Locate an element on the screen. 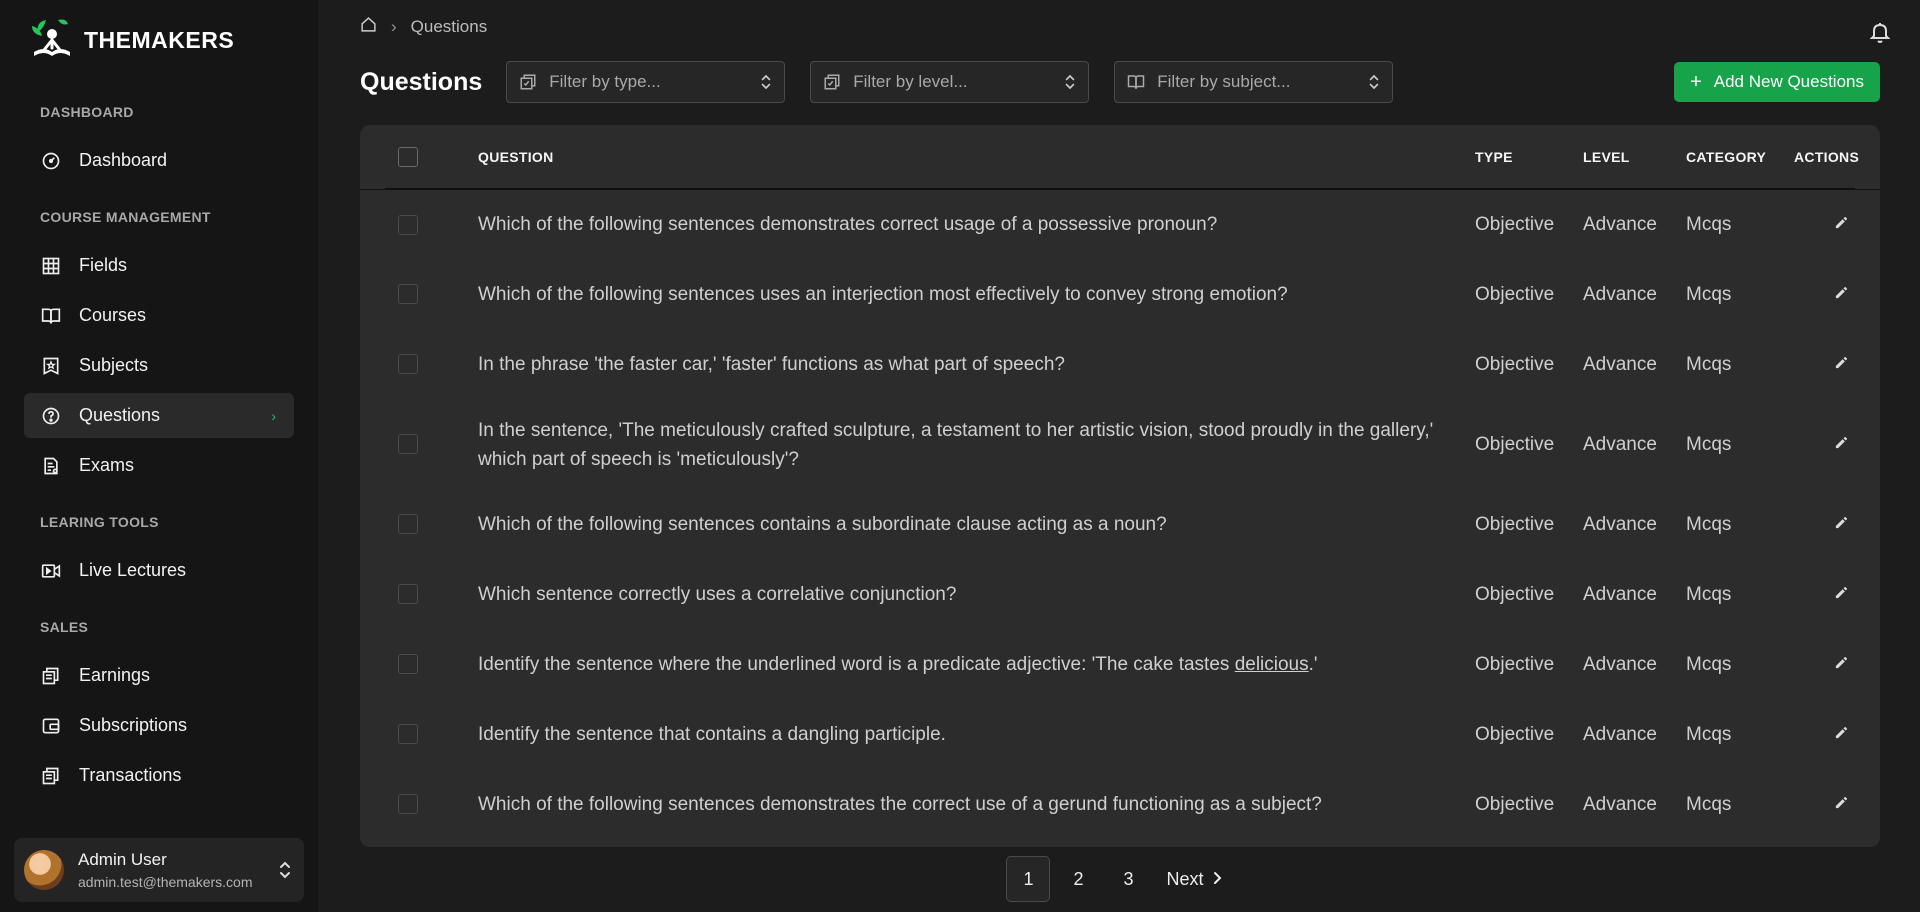  sidebar-item-transactions: Transactions is located at coordinates (159, 775).